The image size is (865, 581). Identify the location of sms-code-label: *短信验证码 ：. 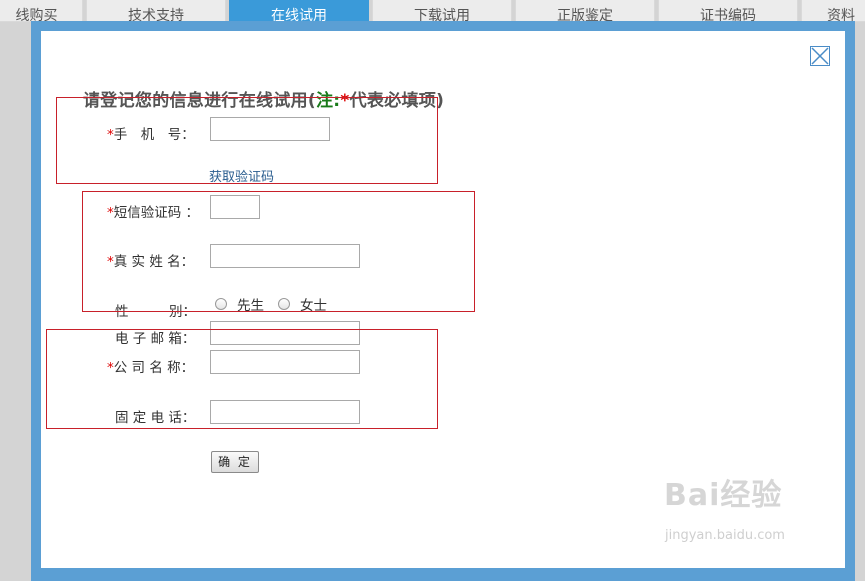
(153, 211).